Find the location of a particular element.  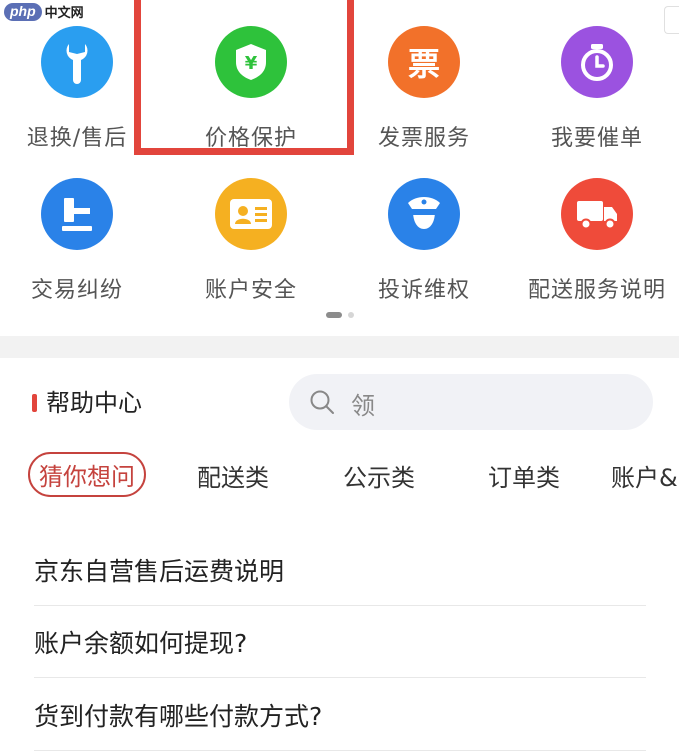

page-dot-active is located at coordinates (333, 315).